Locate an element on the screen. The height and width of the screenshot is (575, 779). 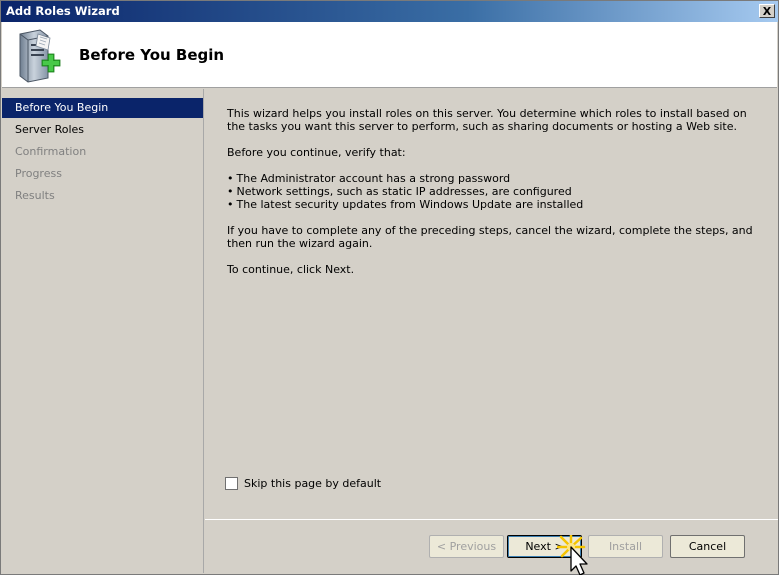
step-progress: Progress is located at coordinates (38, 173).